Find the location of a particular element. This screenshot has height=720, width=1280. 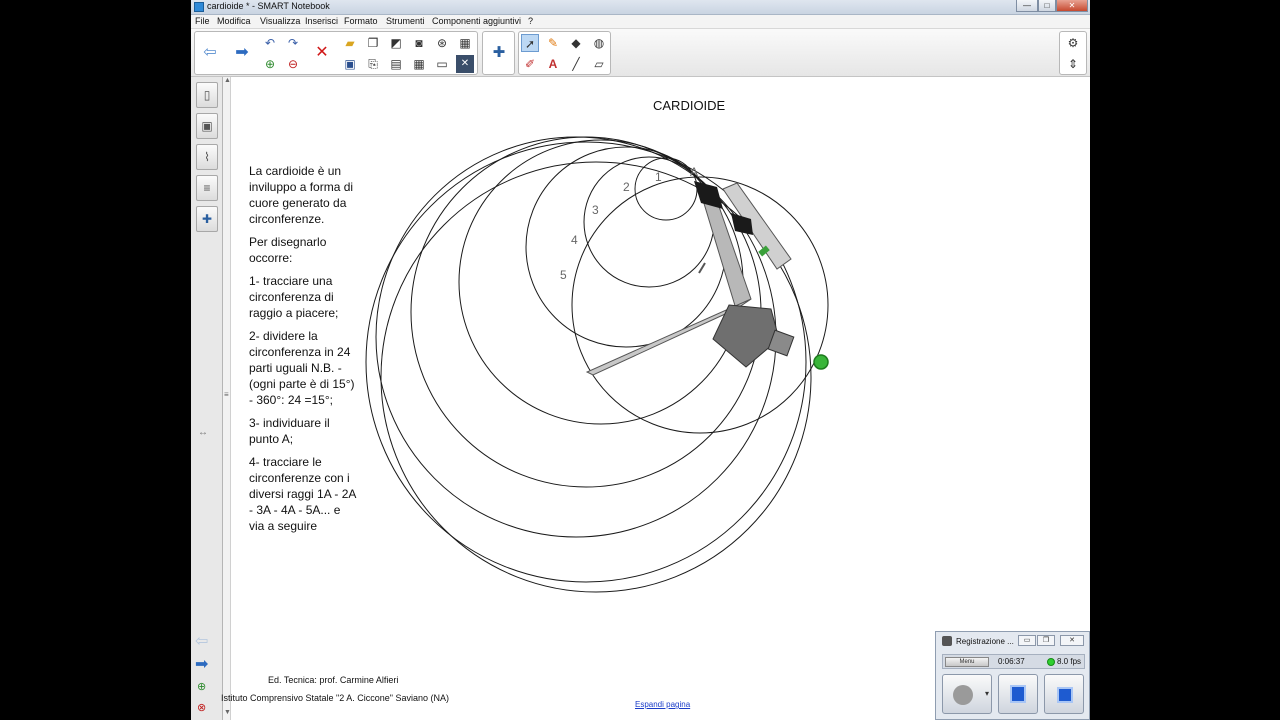

menu-file: File is located at coordinates (202, 21).